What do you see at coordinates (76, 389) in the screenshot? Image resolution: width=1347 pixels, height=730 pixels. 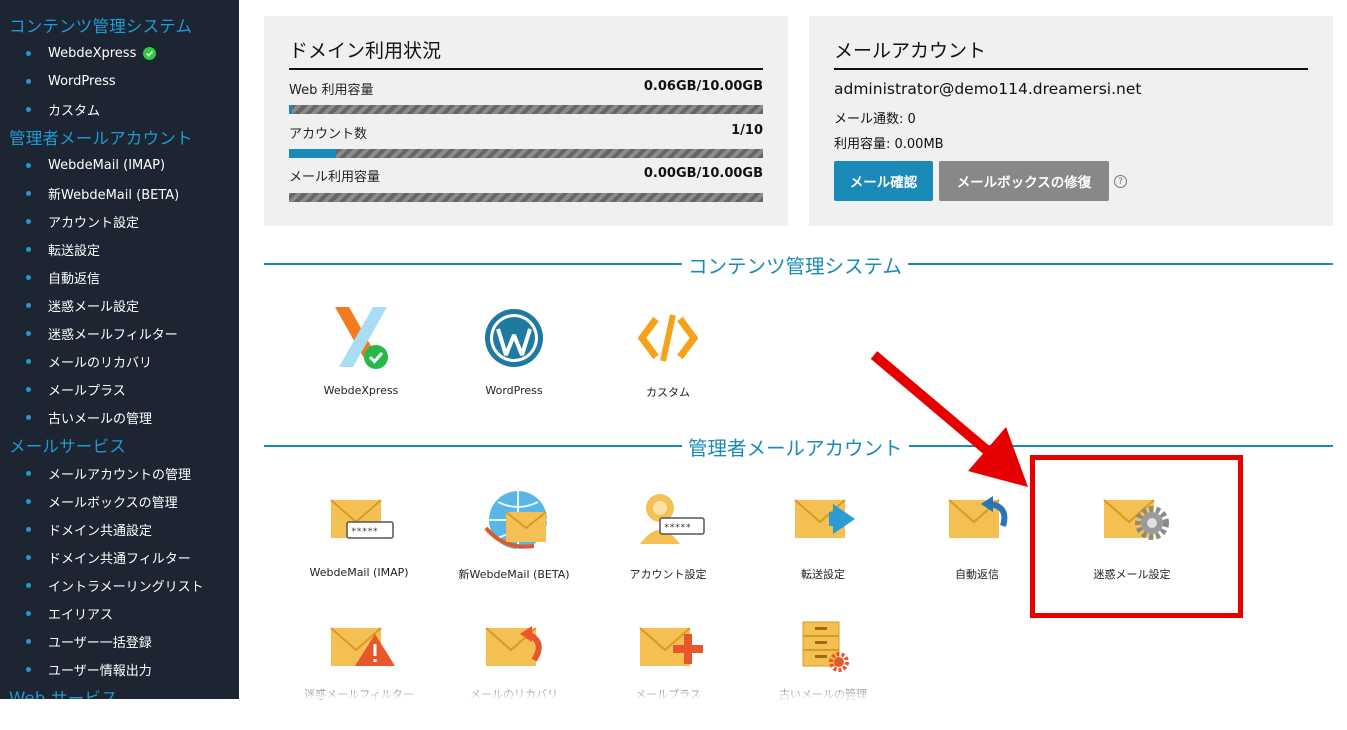 I see `sidebar-item-mail-plus: メールプラス` at bounding box center [76, 389].